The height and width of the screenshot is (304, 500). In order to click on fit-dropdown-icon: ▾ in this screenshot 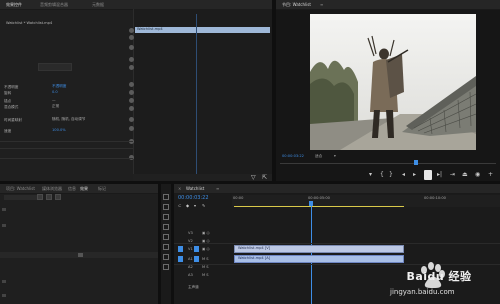, I will do `click(335, 156)`.